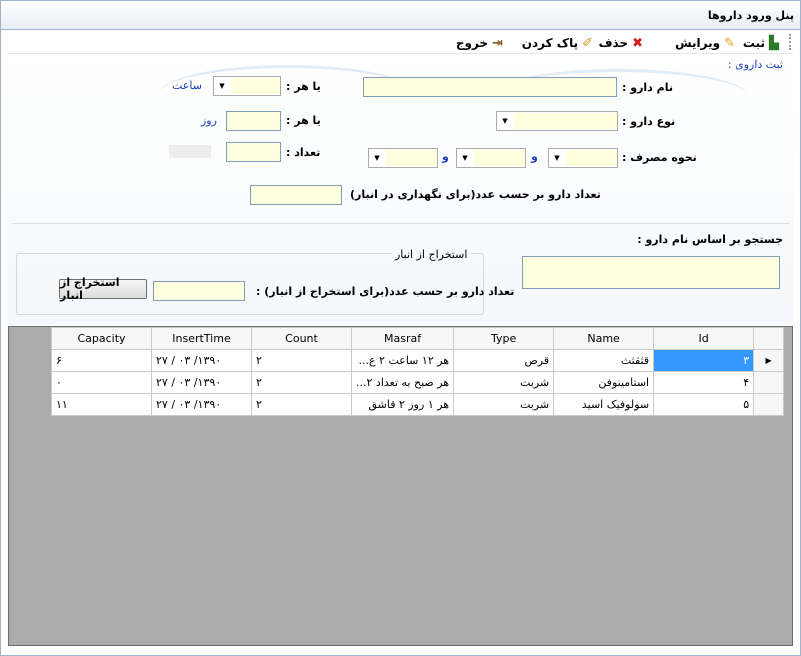 The width and height of the screenshot is (801, 656). I want to click on drug-type-combobox: ▼, so click(557, 121).